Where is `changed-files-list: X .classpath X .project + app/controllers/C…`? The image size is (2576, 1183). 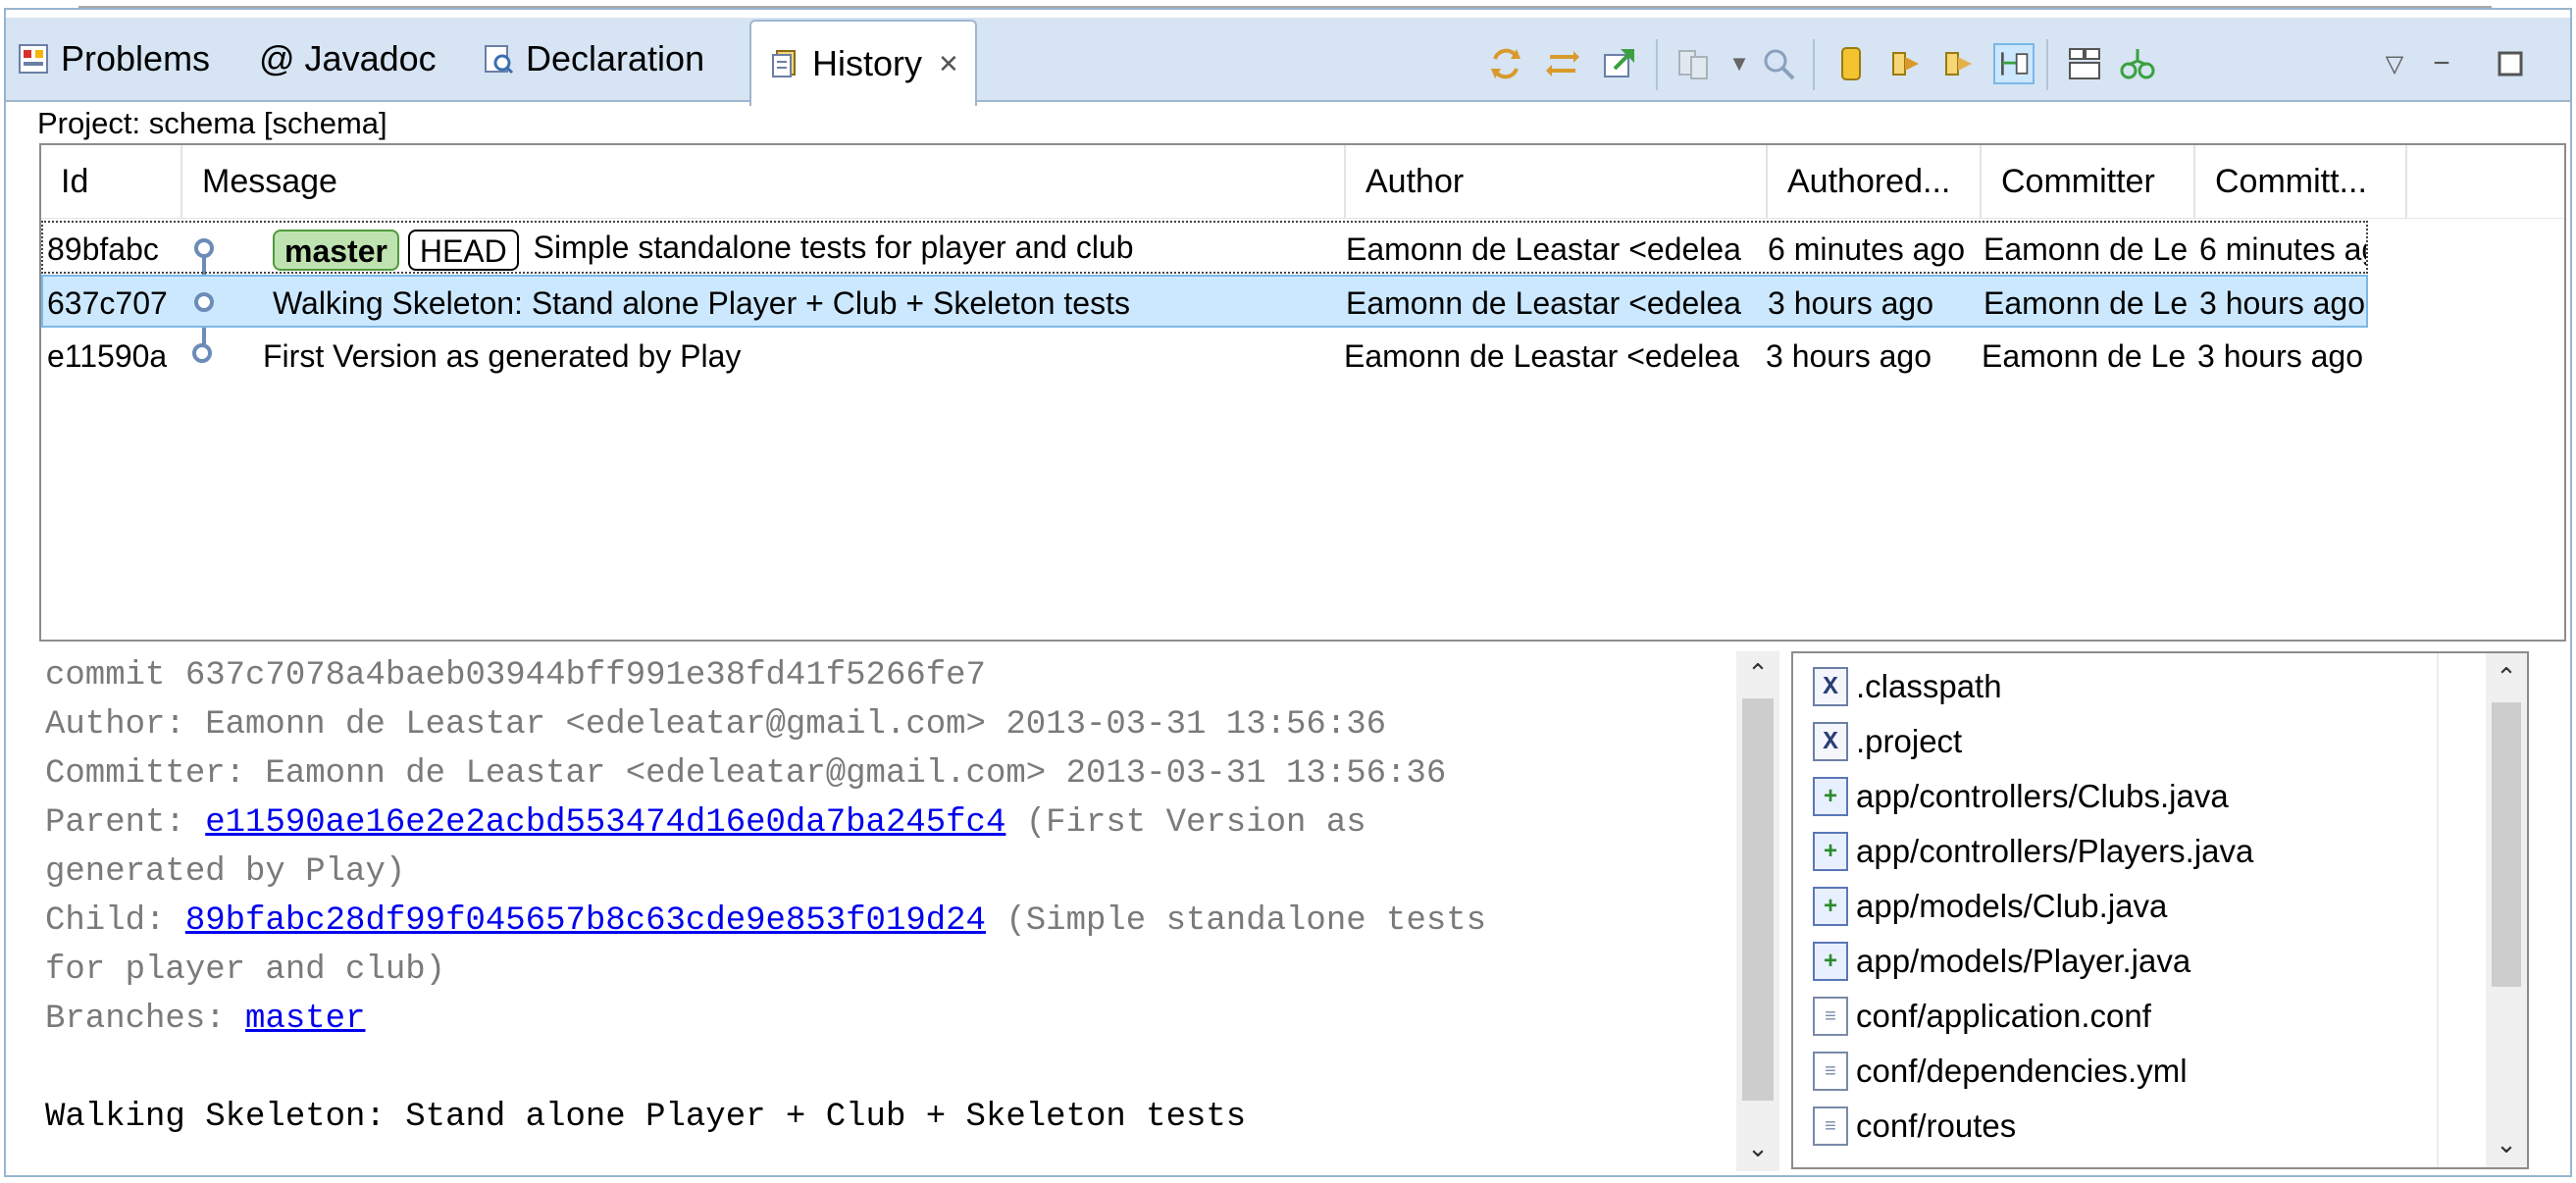 changed-files-list: X .classpath X .project + app/controllers/C… is located at coordinates (2160, 910).